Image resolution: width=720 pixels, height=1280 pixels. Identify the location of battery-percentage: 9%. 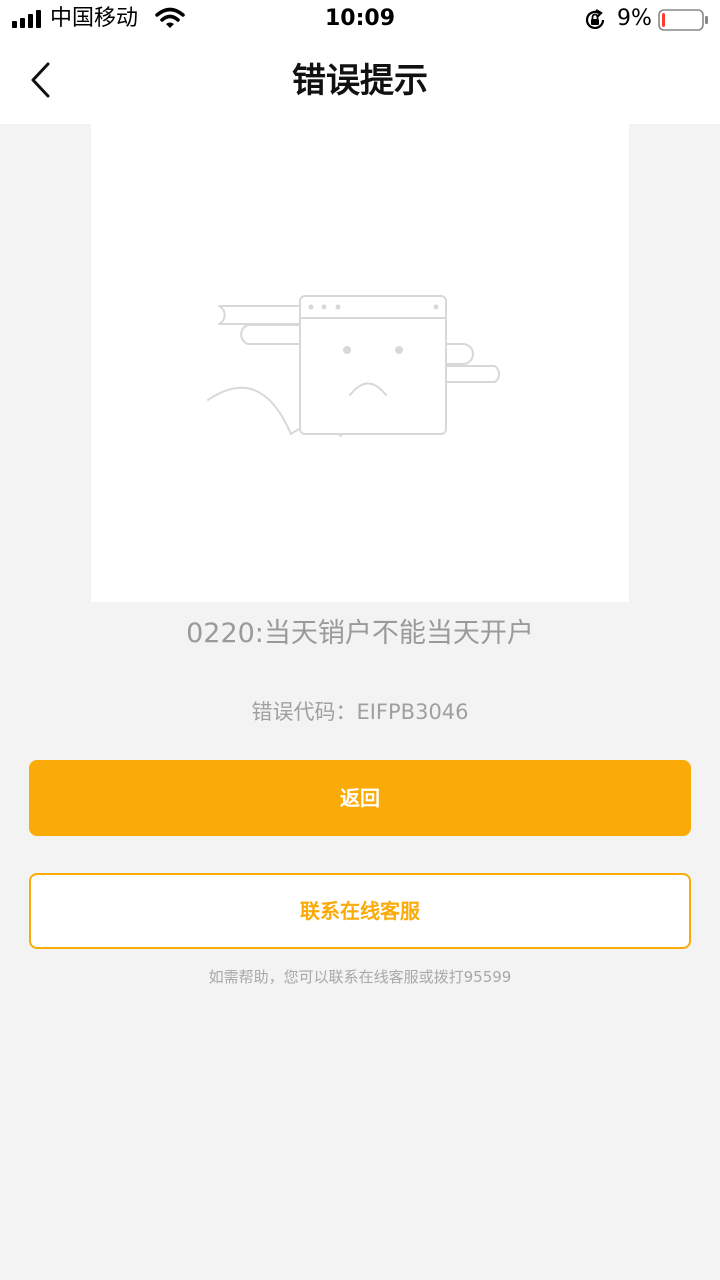
(634, 18).